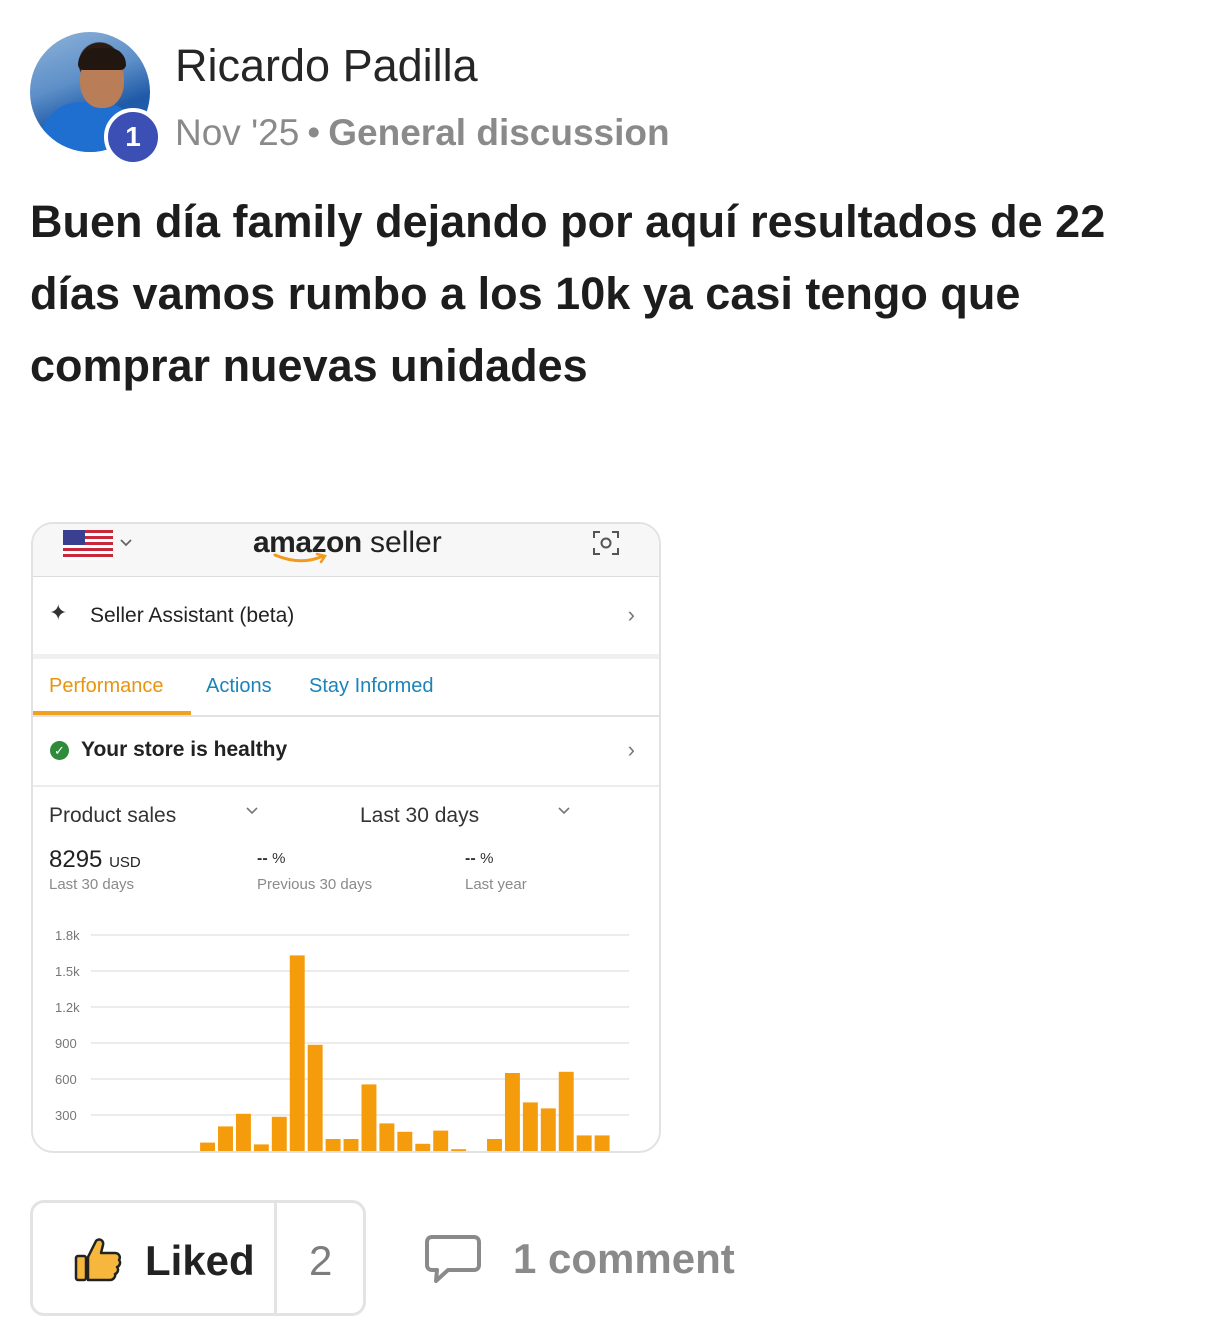 This screenshot has height=1334, width=1206. I want to click on active-tab-indicator, so click(112, 713).